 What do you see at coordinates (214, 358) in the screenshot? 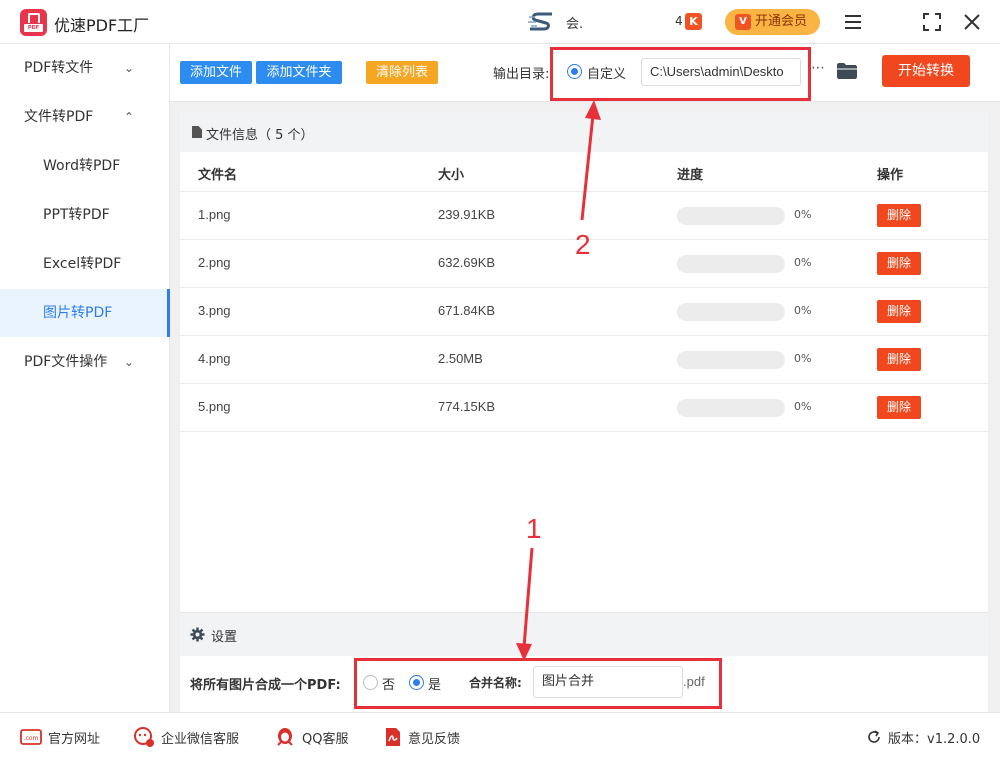
I see `file-name: 4.png` at bounding box center [214, 358].